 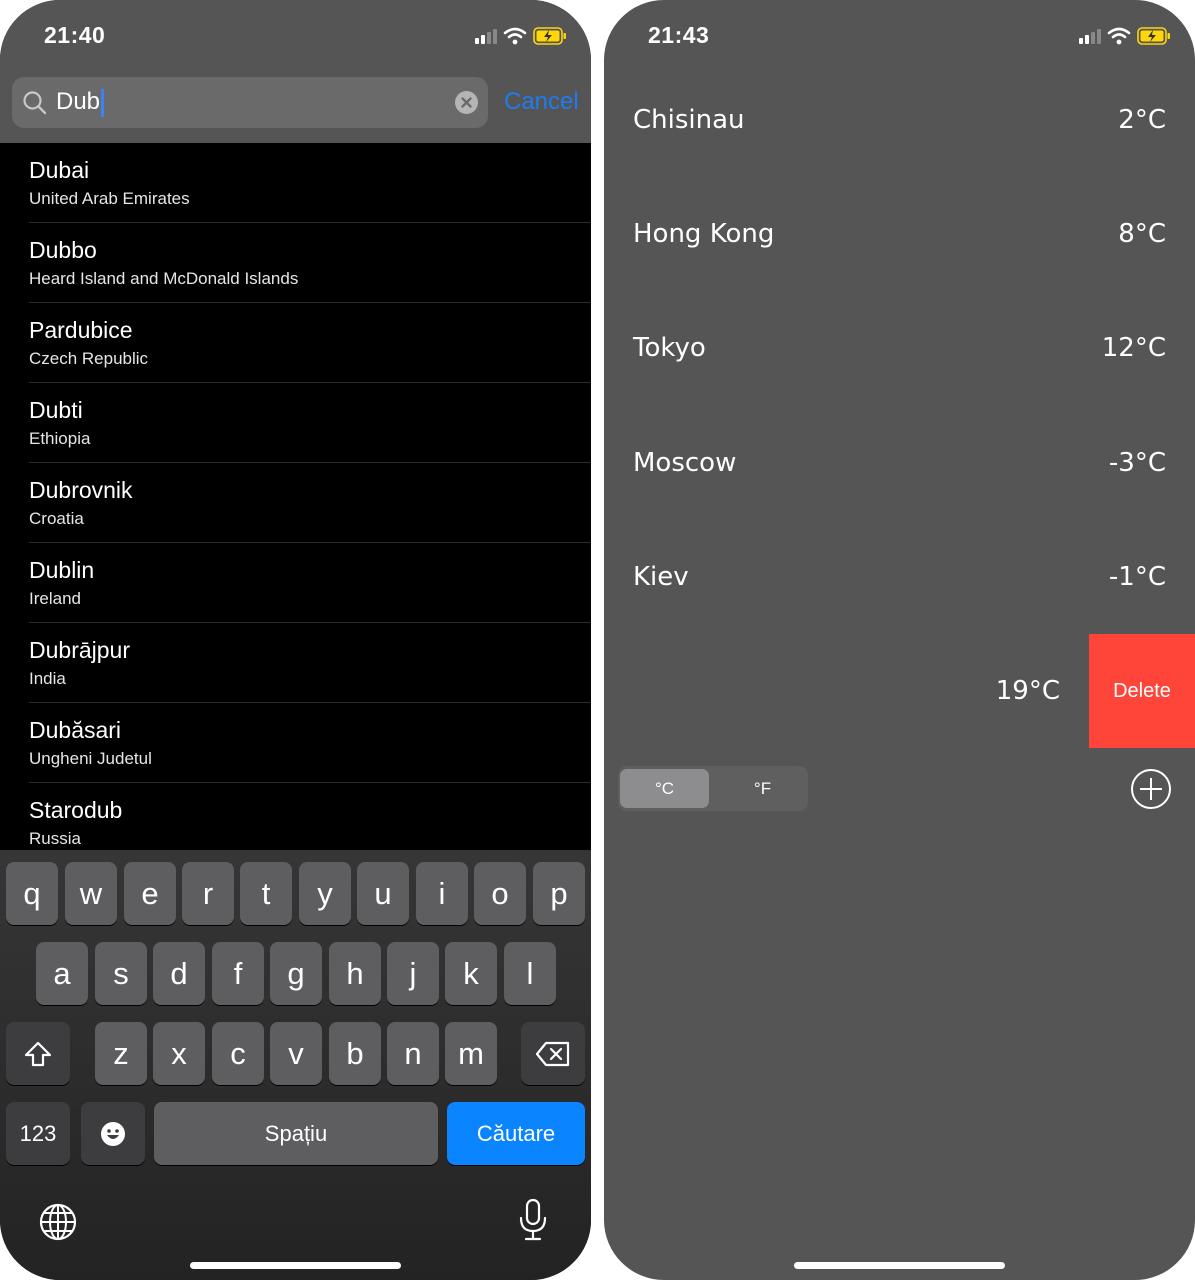 I want to click on add-city-button, so click(x=1151, y=789).